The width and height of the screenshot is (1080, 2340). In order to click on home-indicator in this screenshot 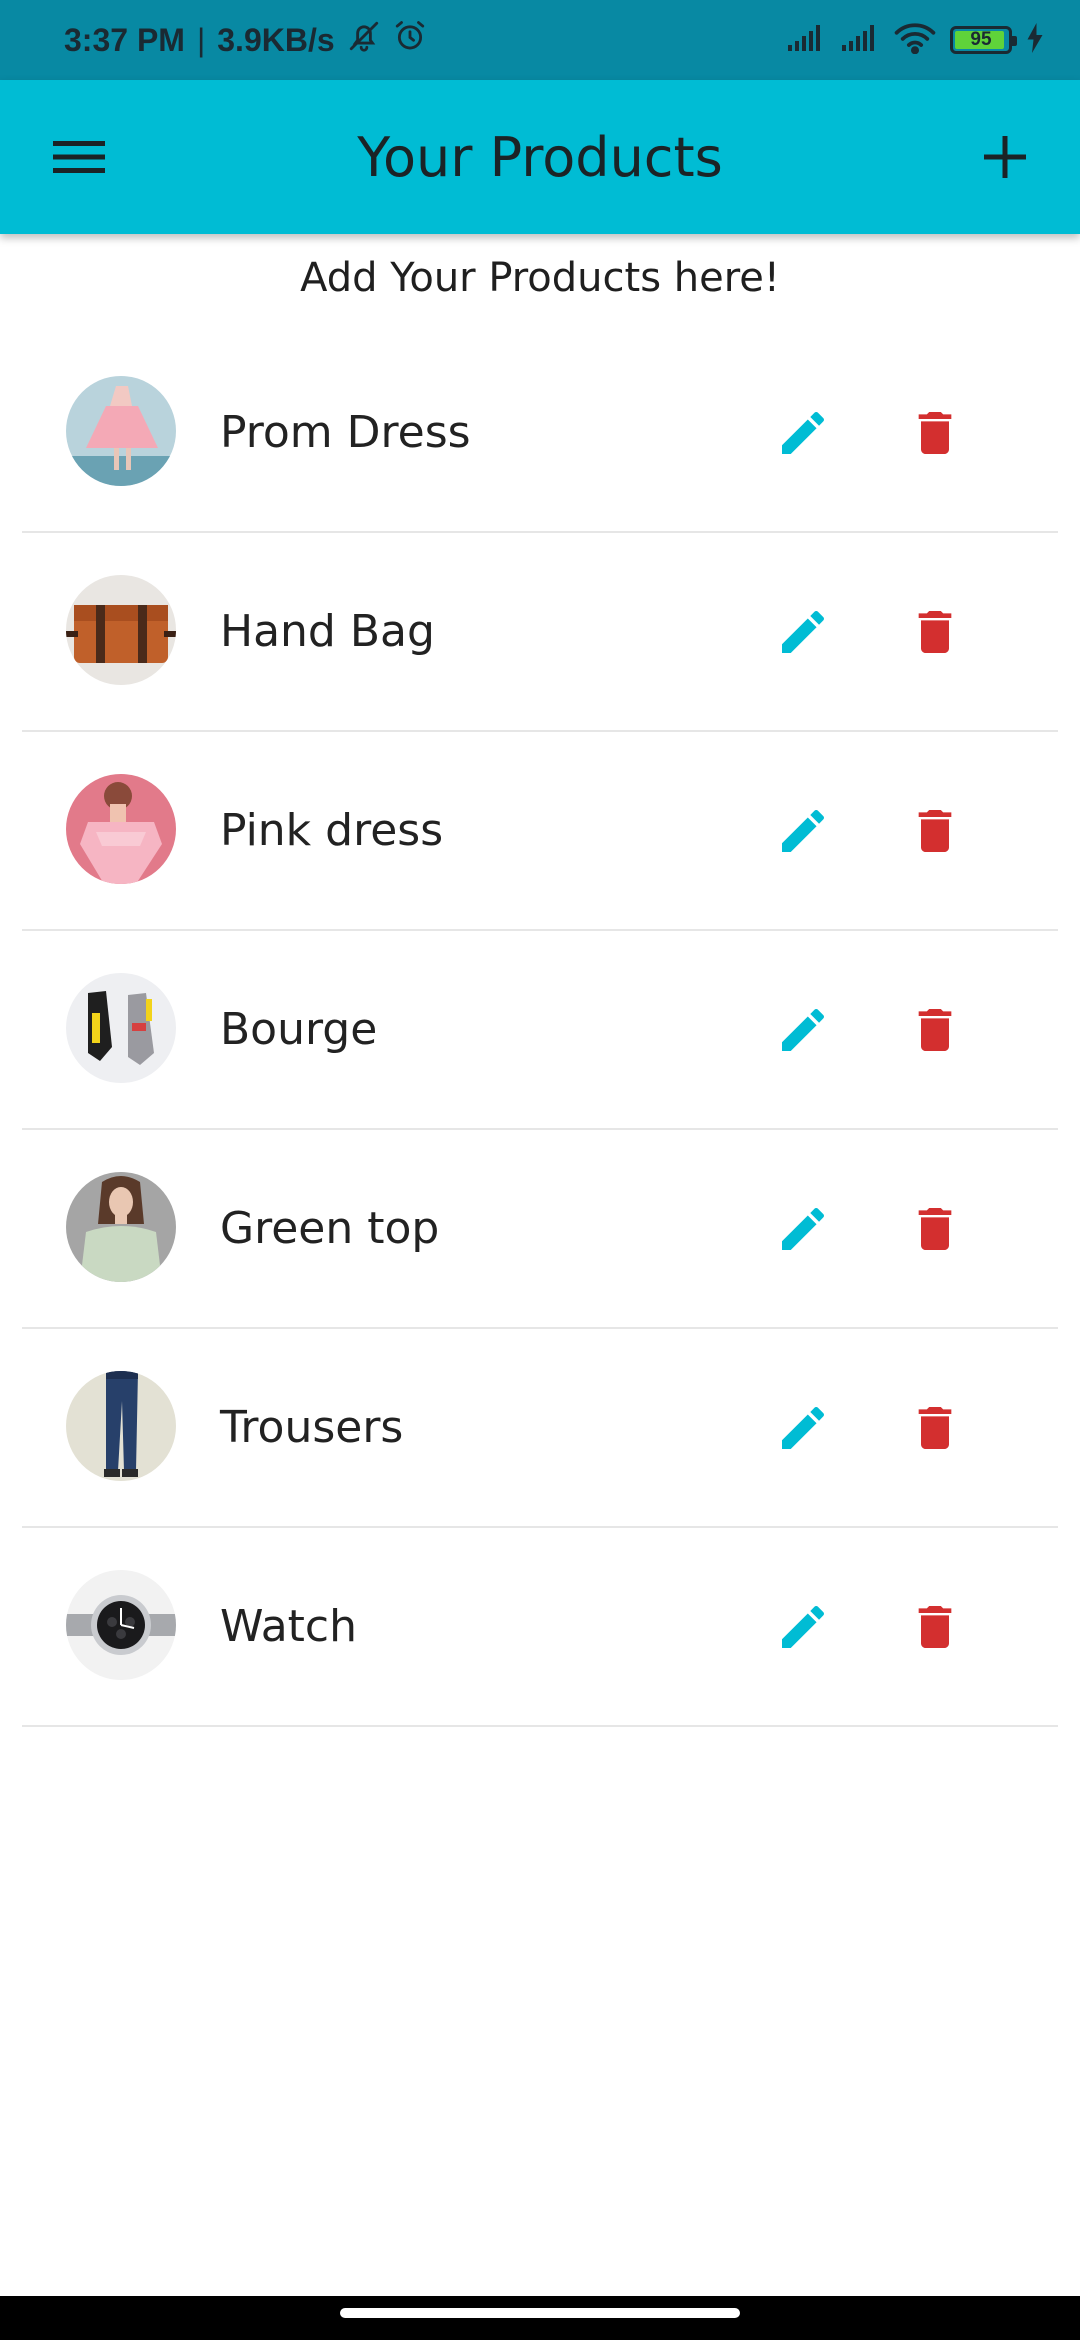, I will do `click(540, 2313)`.